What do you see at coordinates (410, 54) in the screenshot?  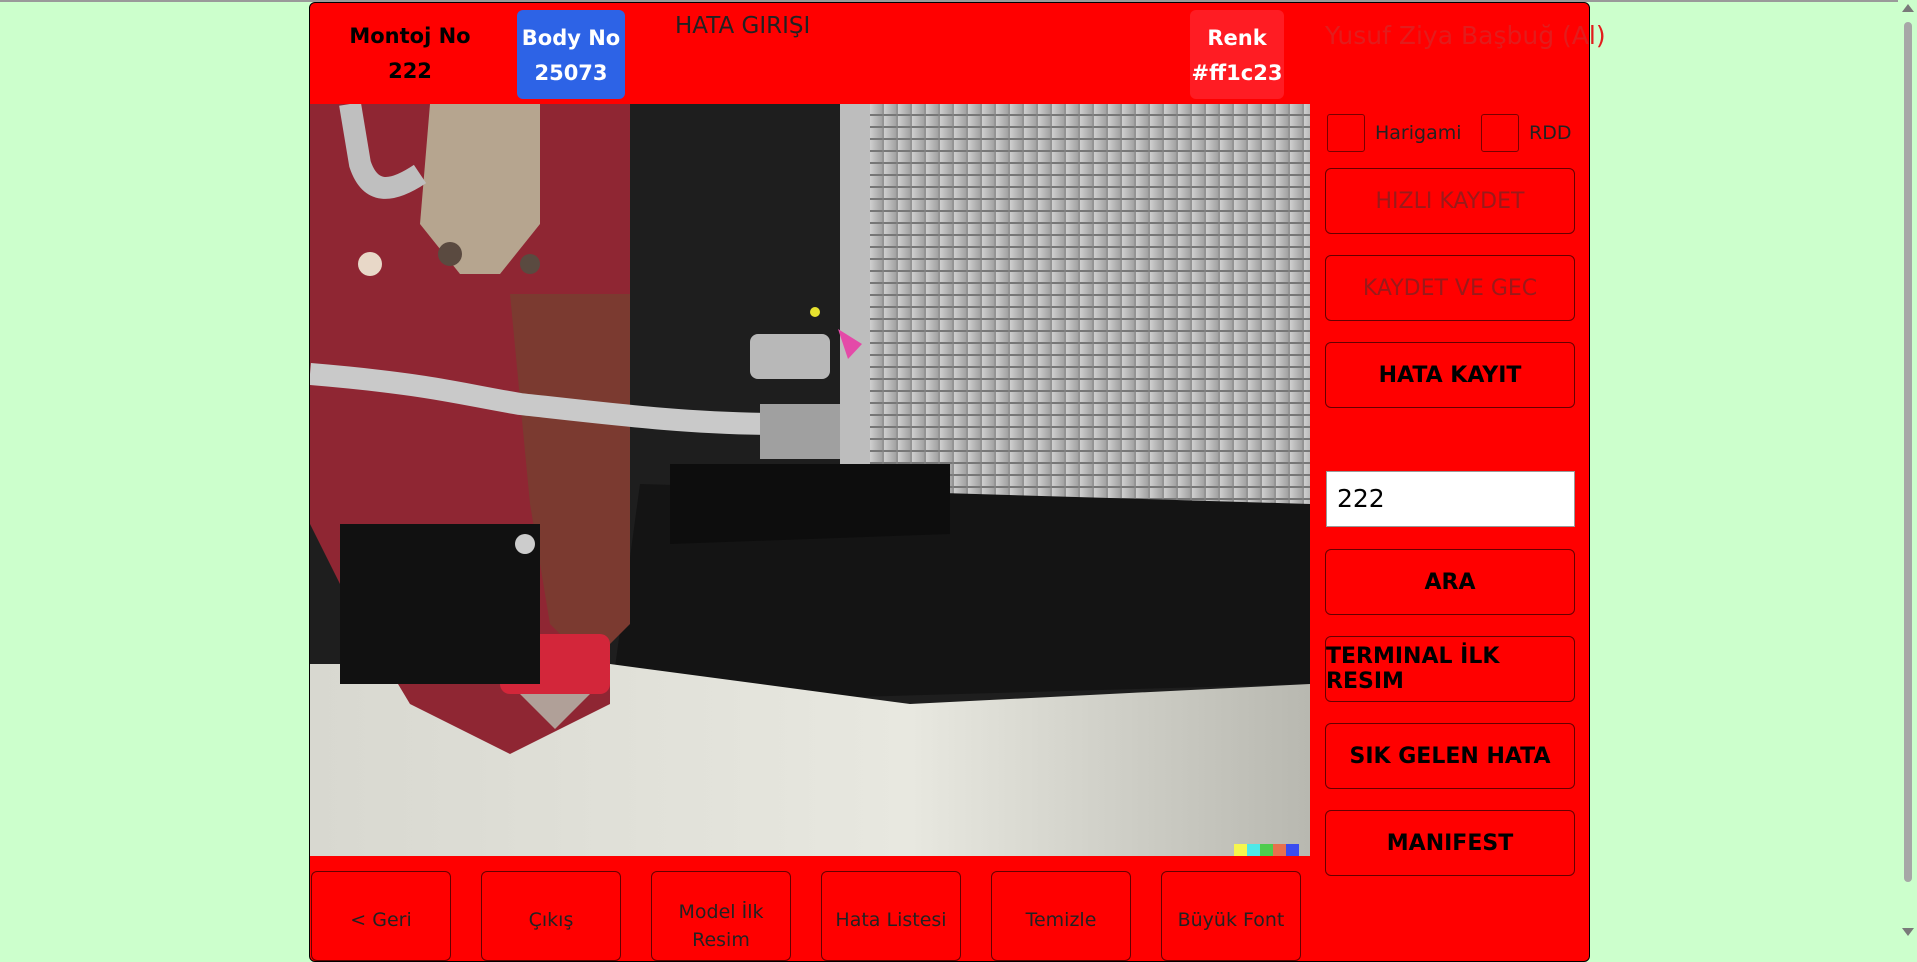 I see `montaj-no-box: Montoj No 222` at bounding box center [410, 54].